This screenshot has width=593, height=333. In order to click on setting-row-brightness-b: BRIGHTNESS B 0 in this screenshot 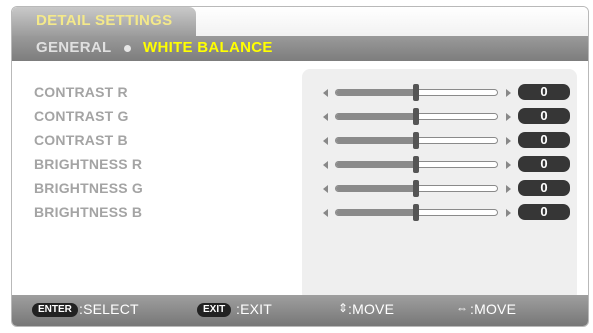, I will do `click(300, 213)`.